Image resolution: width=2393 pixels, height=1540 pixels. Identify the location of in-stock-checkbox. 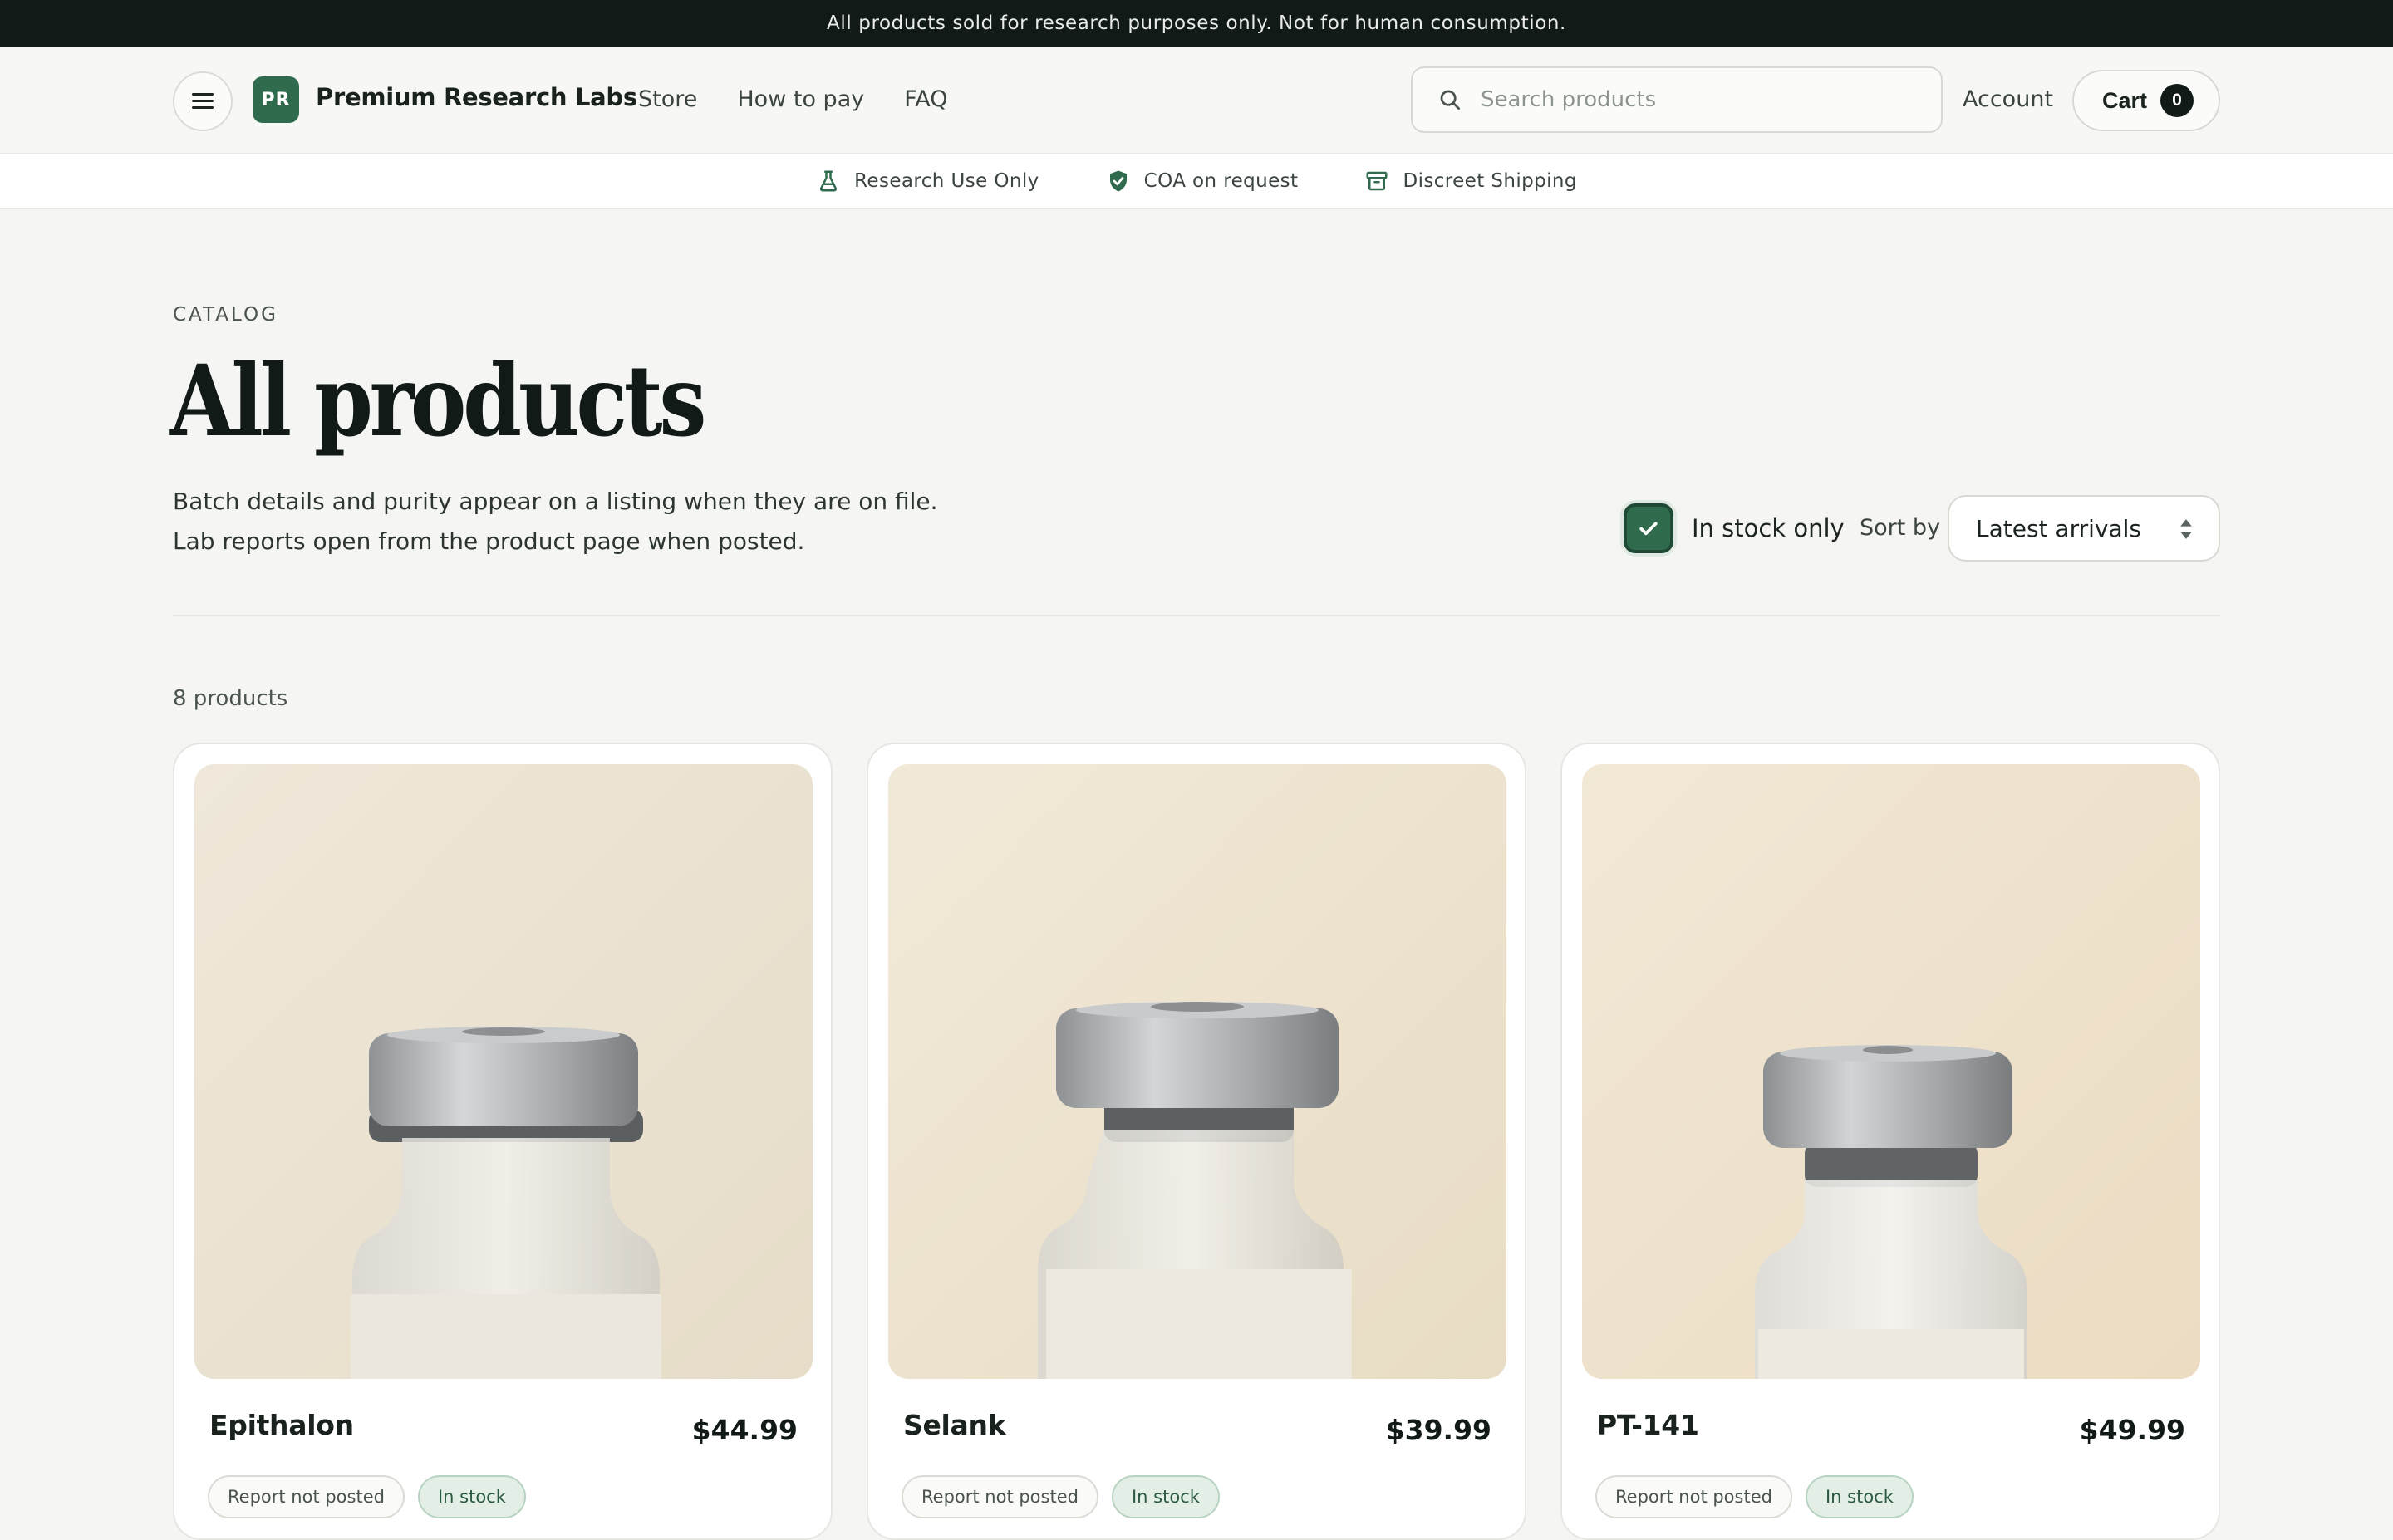
(1648, 528).